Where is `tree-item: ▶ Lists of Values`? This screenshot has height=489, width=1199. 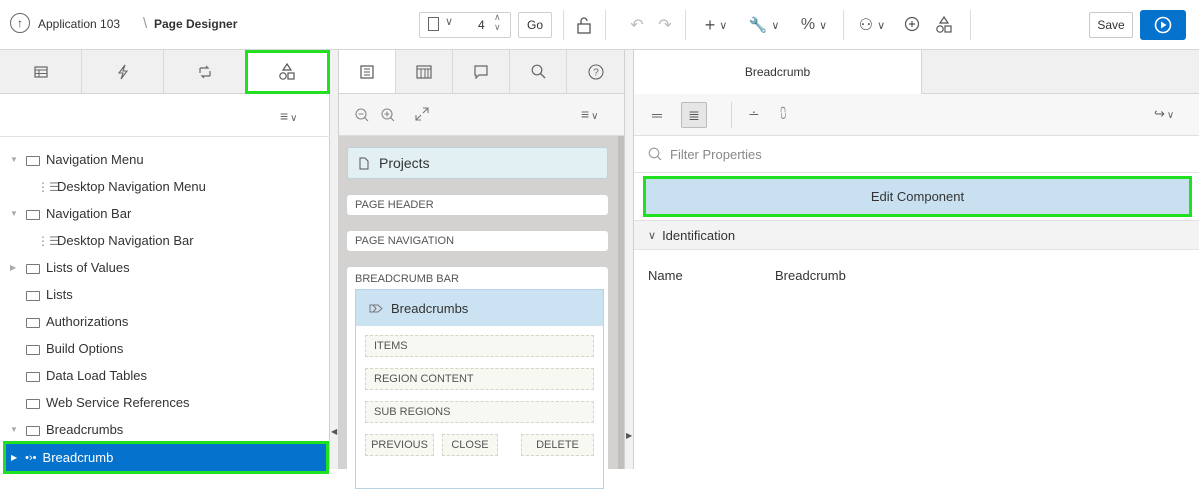
tree-item: ▶ Lists of Values is located at coordinates (165, 267).